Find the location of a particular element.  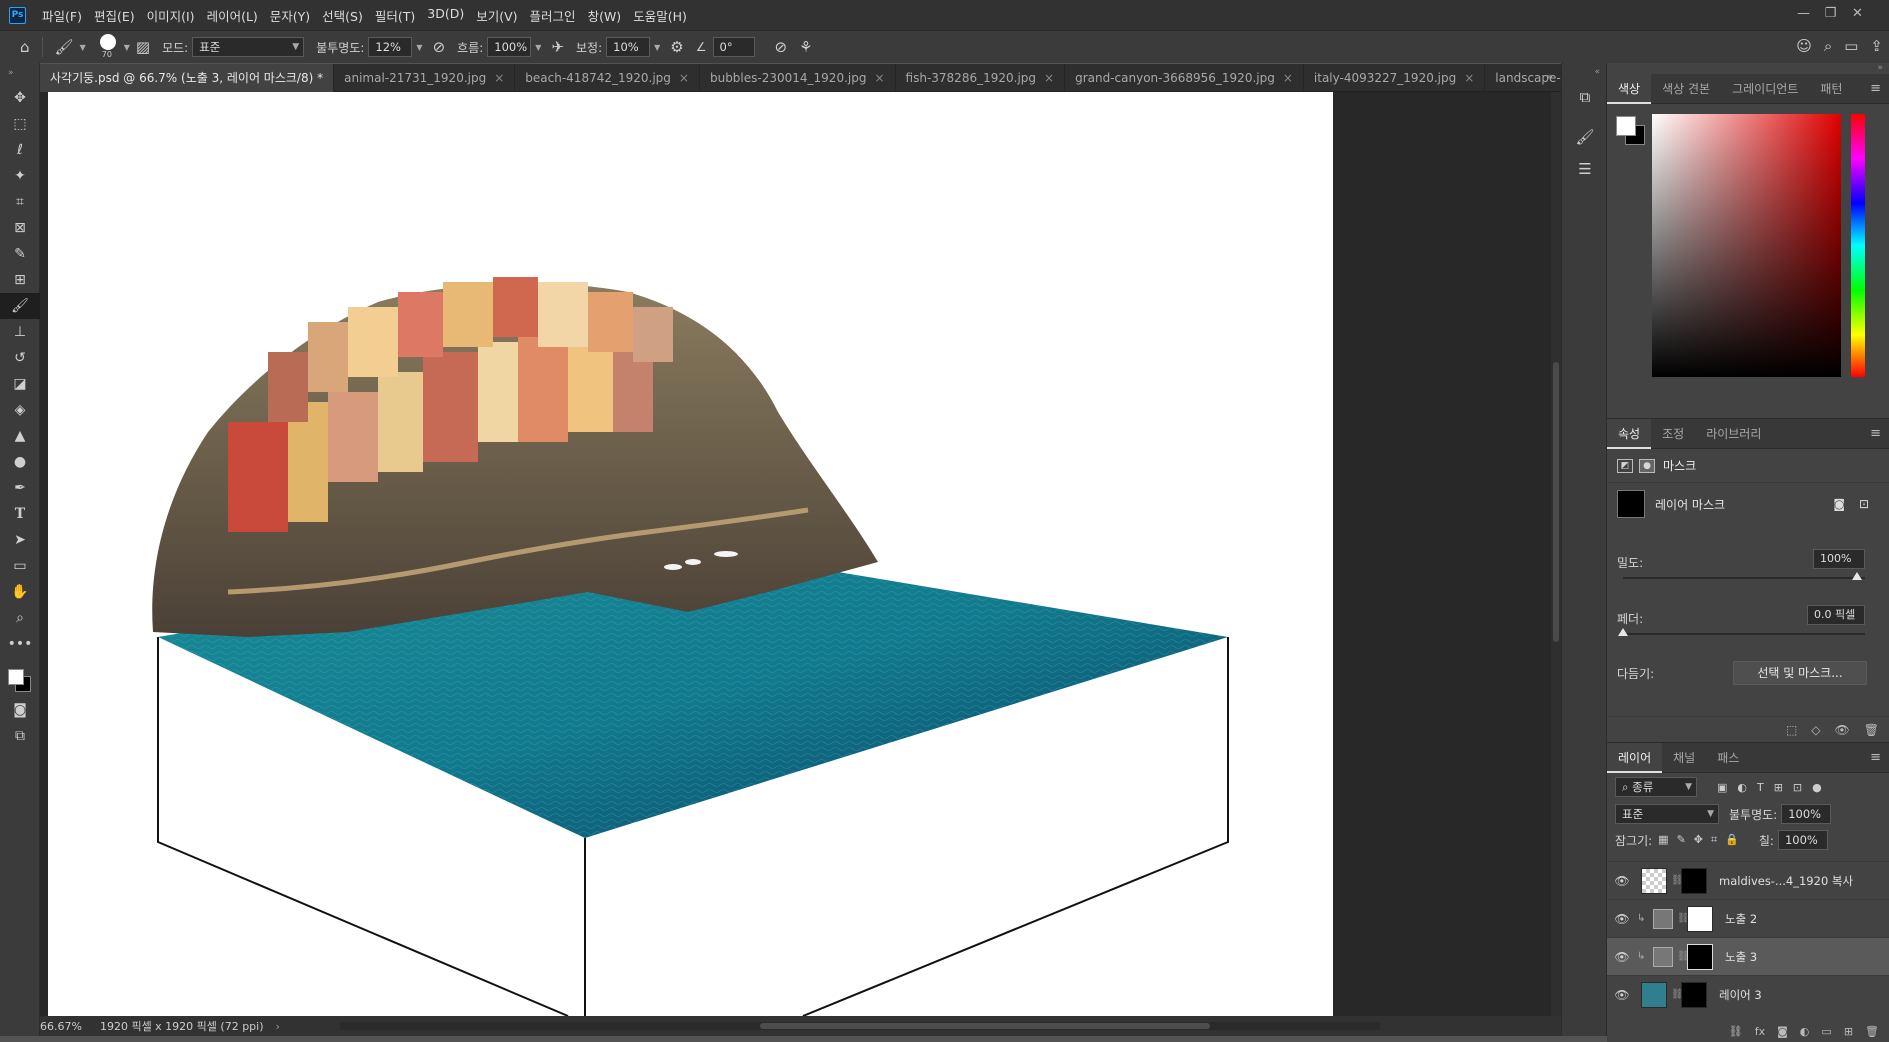

home-icon: ⌂ is located at coordinates (25, 47).